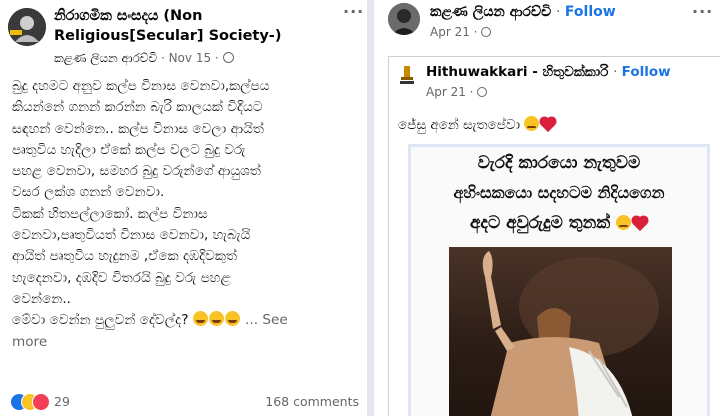  I want to click on see-more-link: ... See, so click(266, 320).